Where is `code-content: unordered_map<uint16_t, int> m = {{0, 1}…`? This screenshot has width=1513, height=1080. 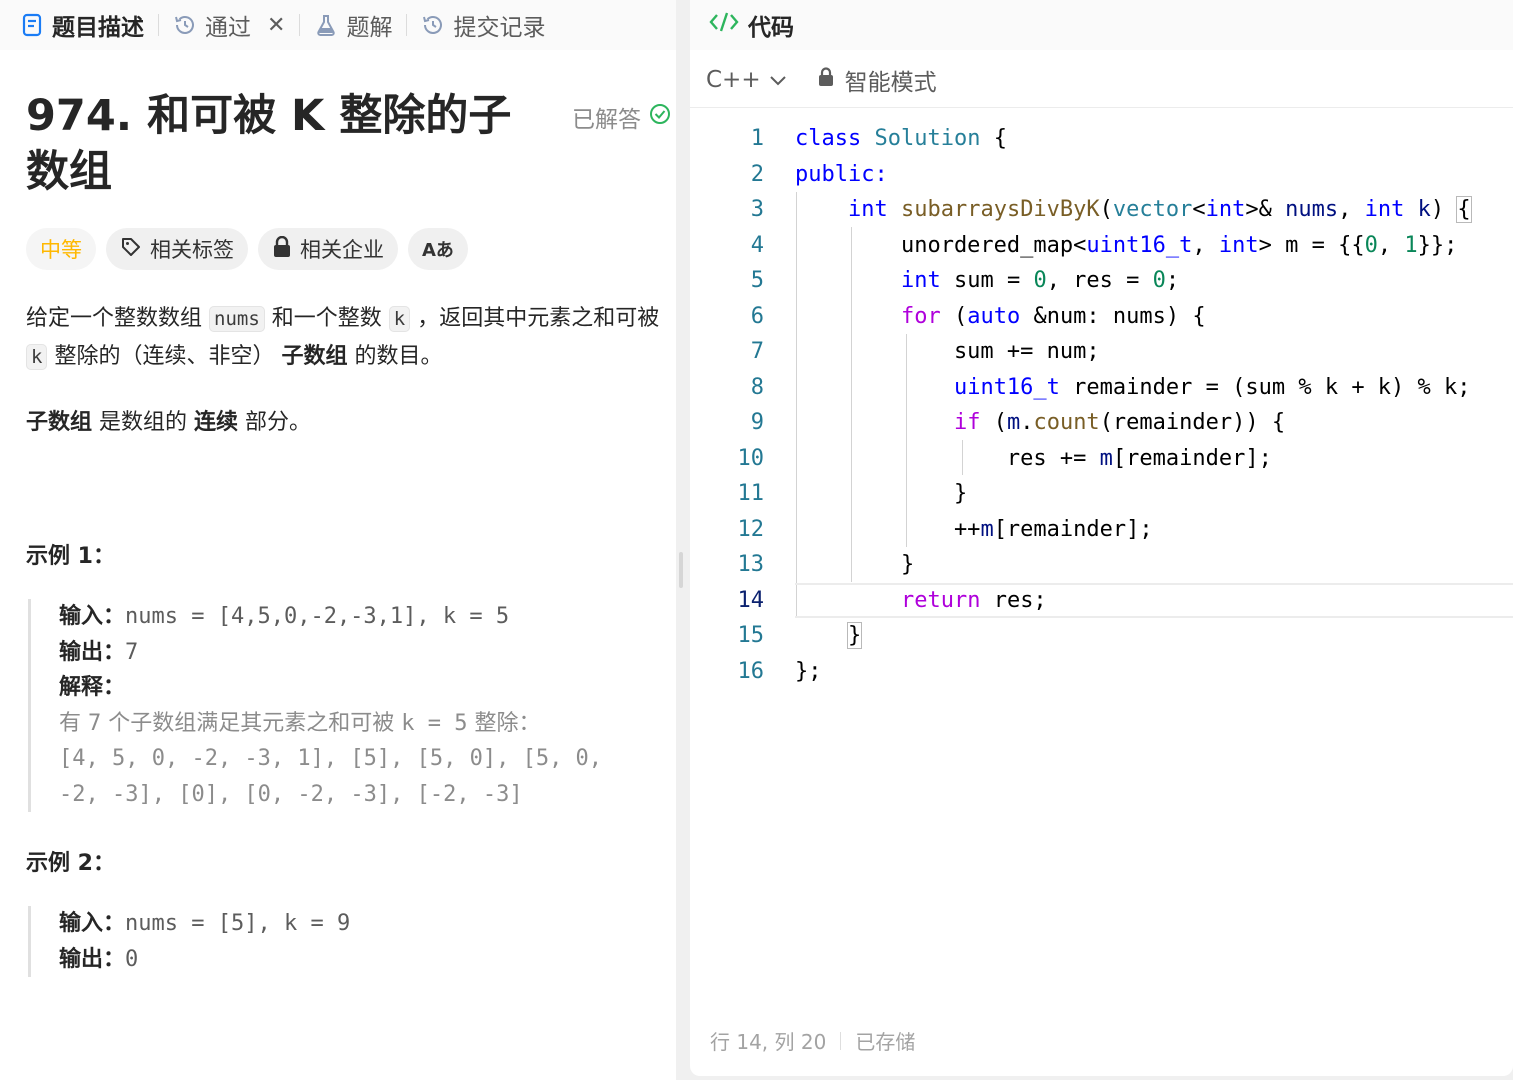 code-content: unordered_map<uint16_t, int> m = {{0, 1}… is located at coordinates (1126, 245).